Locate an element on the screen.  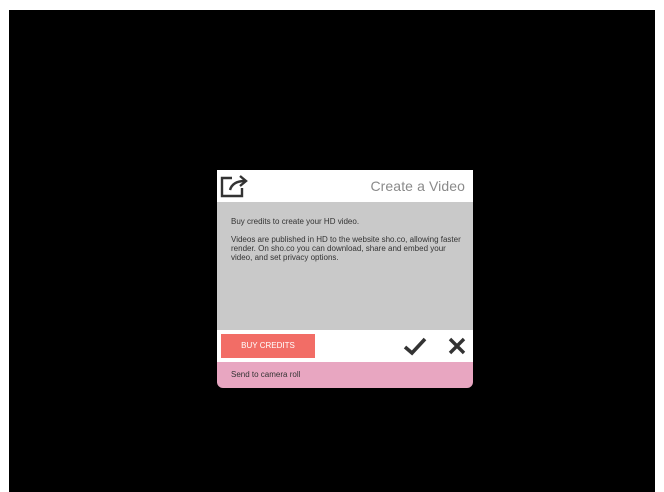
dialog-actions: BUY CREDITS is located at coordinates (345, 346).